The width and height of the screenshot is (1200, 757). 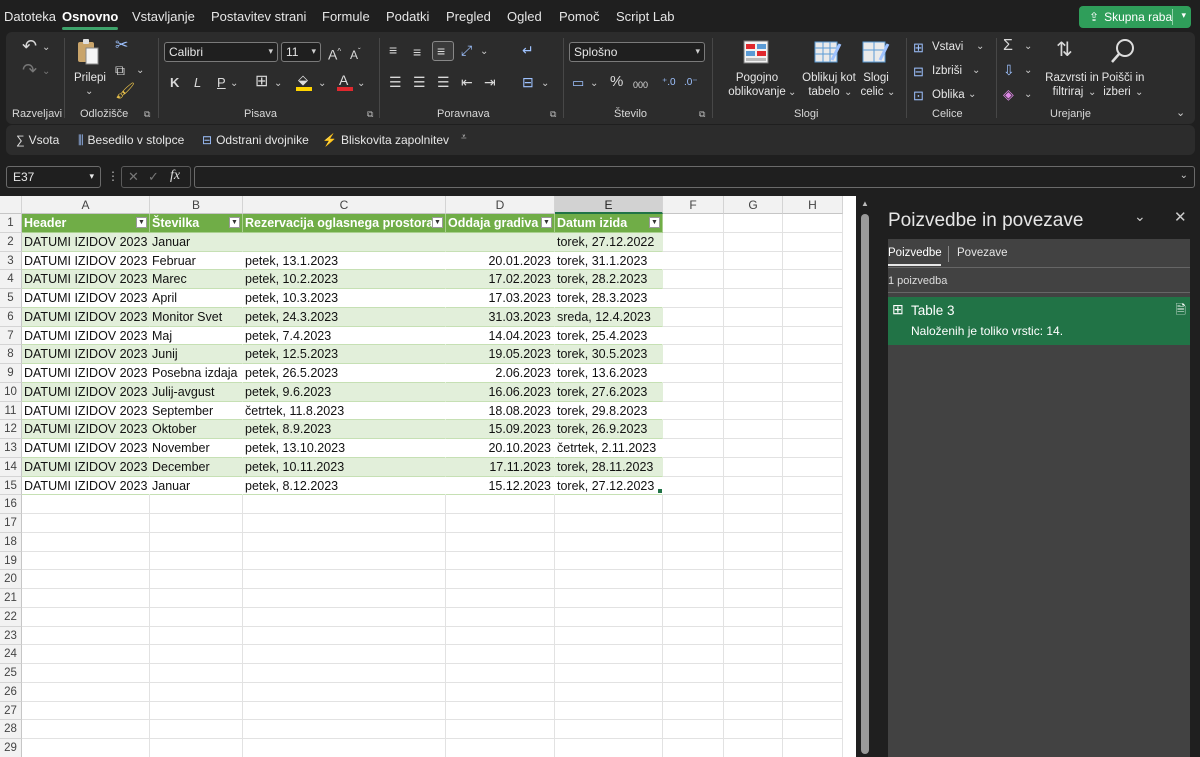 What do you see at coordinates (609, 392) in the screenshot?
I see `table-cell: torek, 27.6.2023` at bounding box center [609, 392].